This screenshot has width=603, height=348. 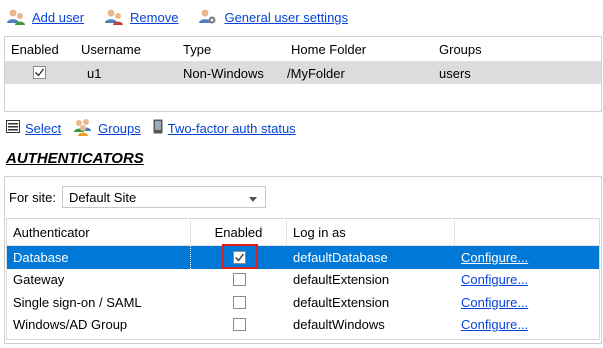 What do you see at coordinates (252, 197) in the screenshot?
I see `chevron-down-icon` at bounding box center [252, 197].